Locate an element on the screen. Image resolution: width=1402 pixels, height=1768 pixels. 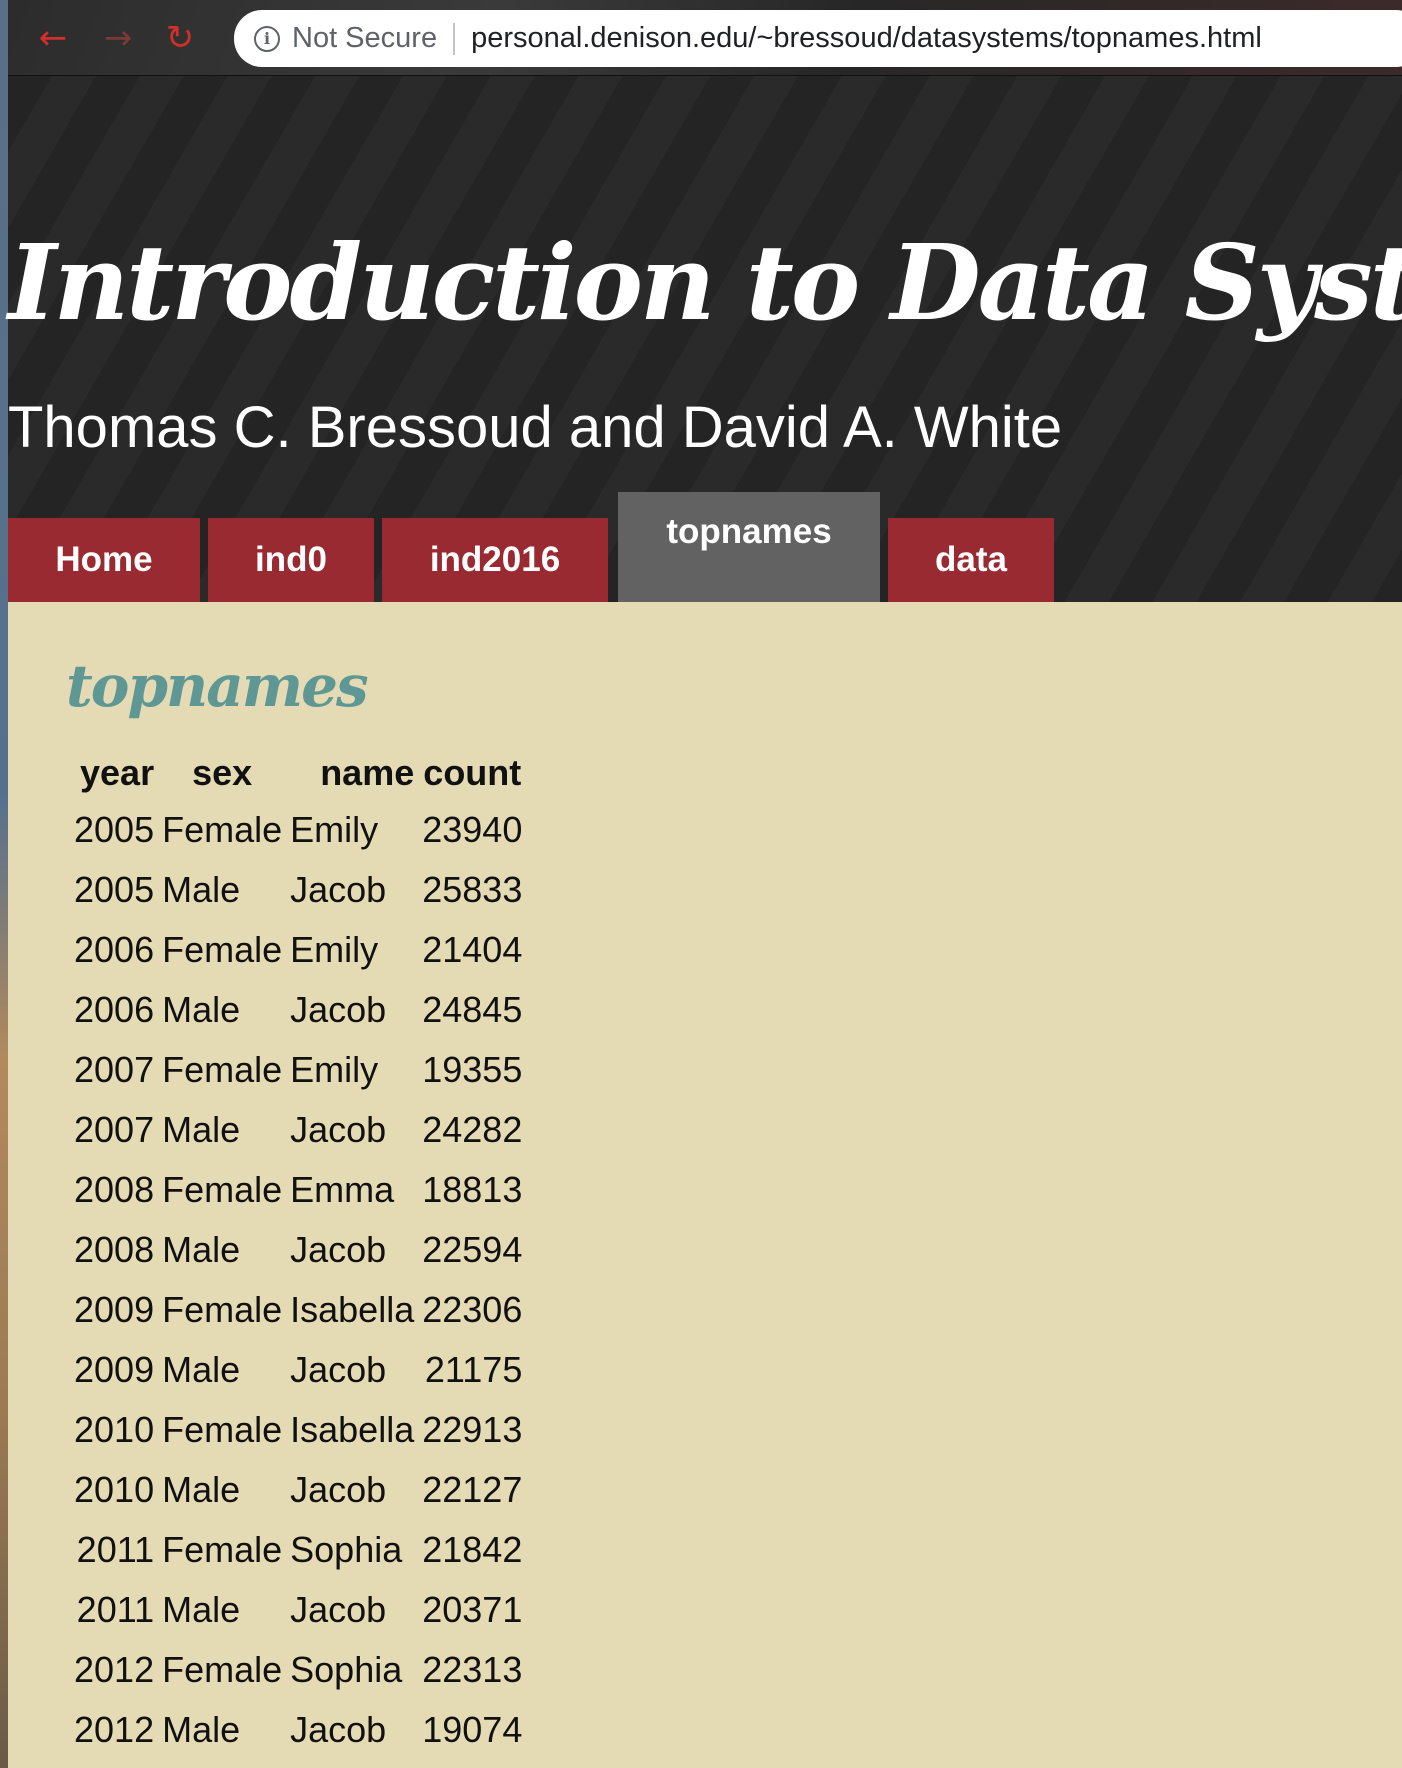
table-row: 2010 Male Jacob 22127 is located at coordinates (298, 1490).